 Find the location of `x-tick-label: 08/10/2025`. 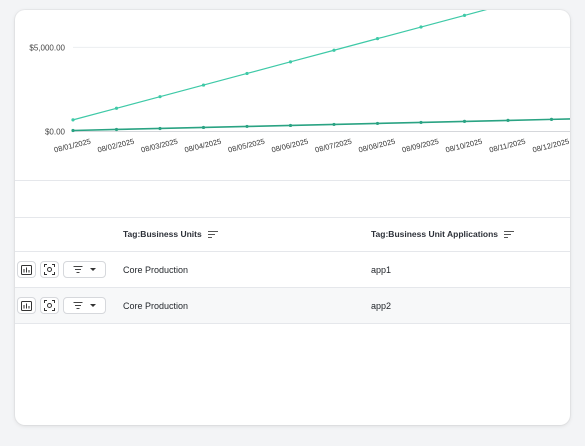

x-tick-label: 08/10/2025 is located at coordinates (464, 146).